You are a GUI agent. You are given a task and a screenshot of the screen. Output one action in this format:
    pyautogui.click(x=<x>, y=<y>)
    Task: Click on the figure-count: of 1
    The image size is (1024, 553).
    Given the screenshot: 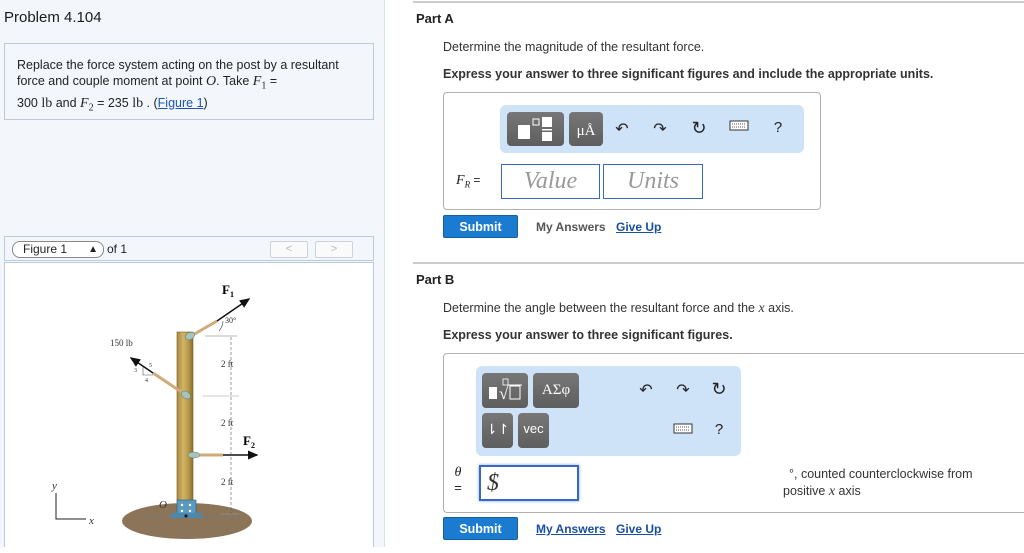 What is the action you would take?
    pyautogui.click(x=117, y=249)
    